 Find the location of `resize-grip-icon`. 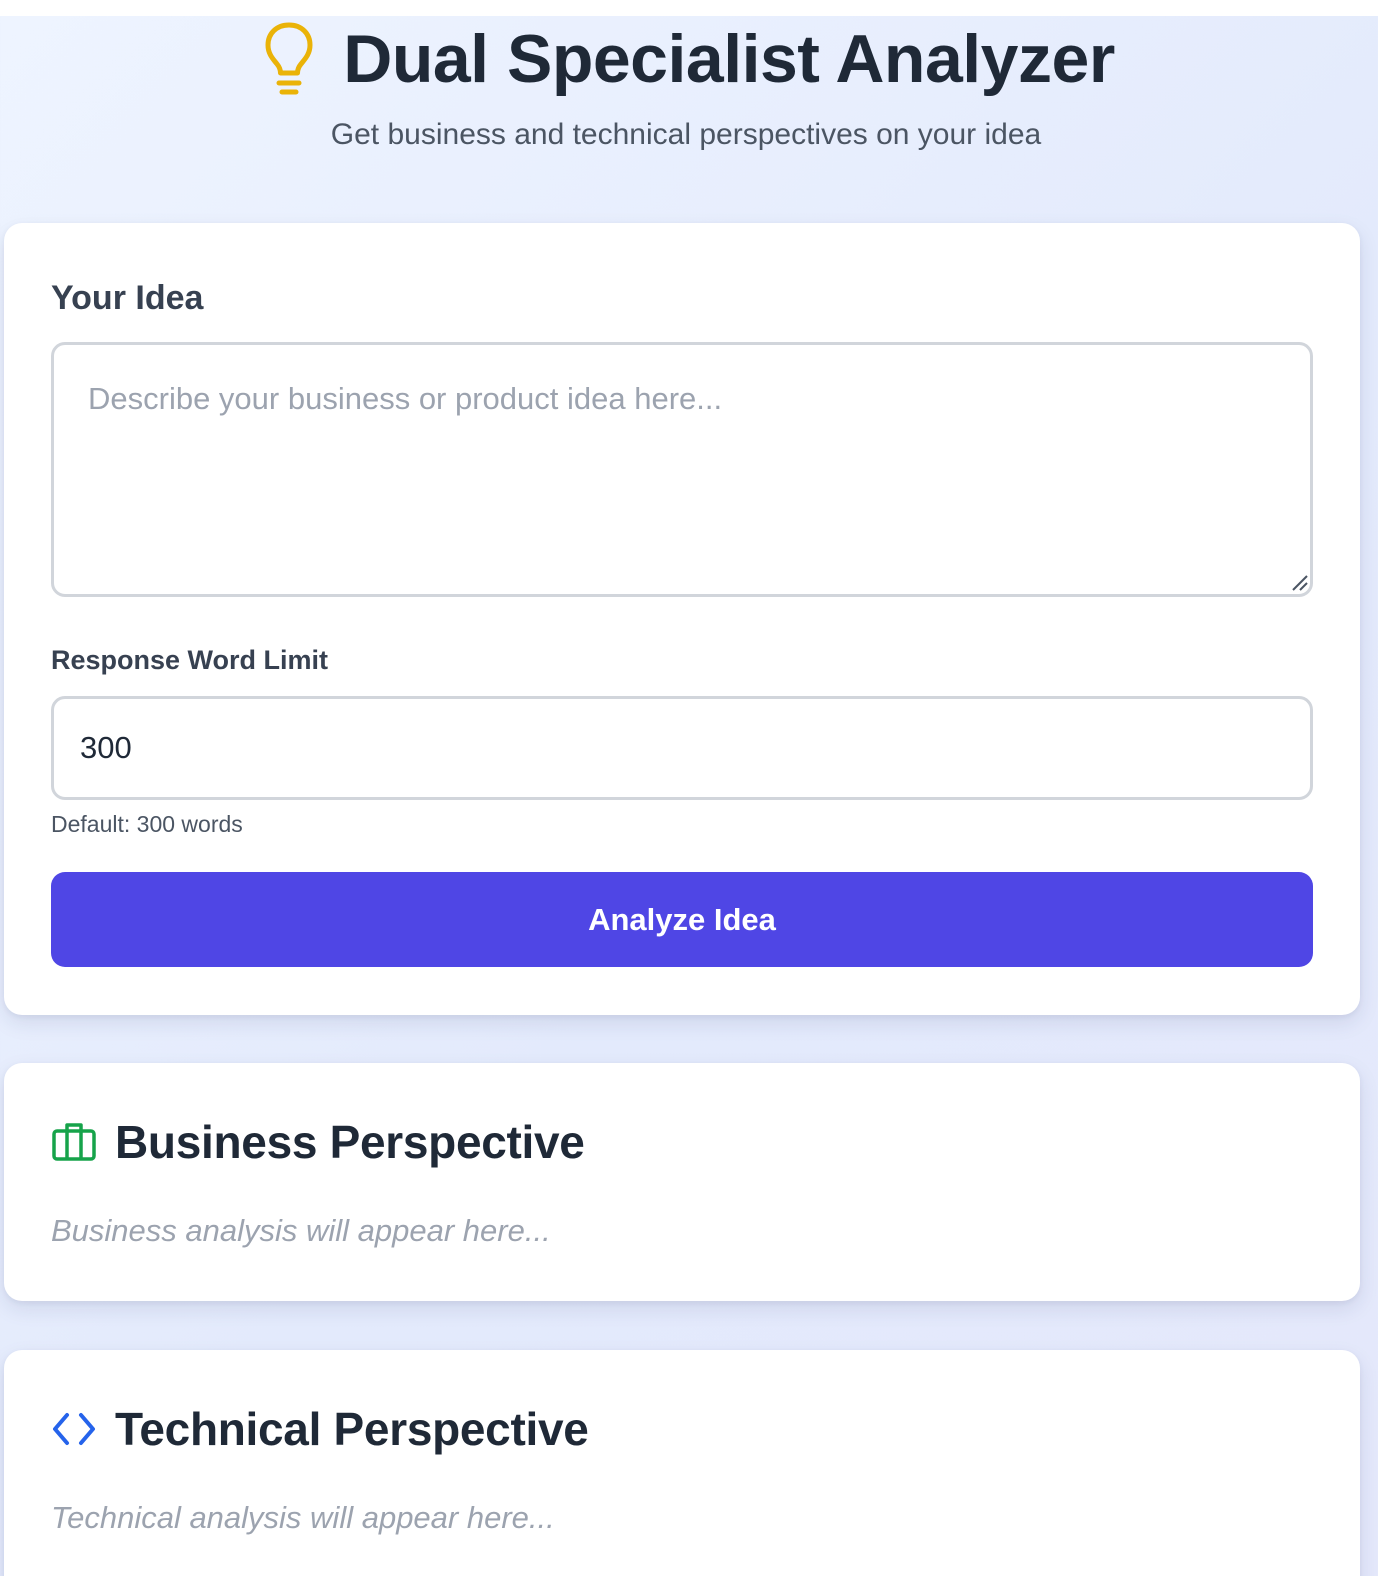

resize-grip-icon is located at coordinates (1300, 583).